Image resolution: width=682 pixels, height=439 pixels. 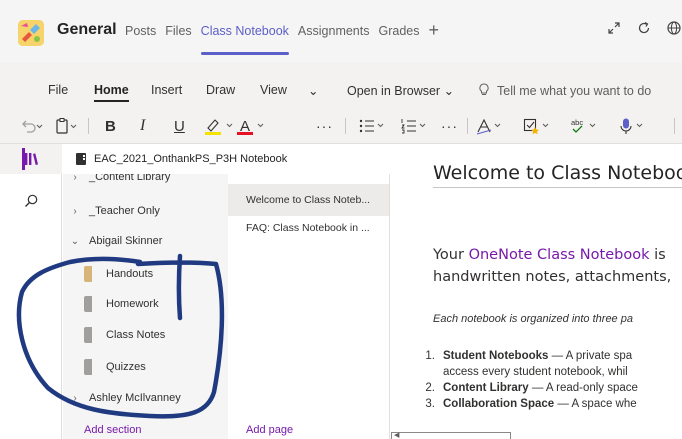 I want to click on ribbon-tab-file: File, so click(x=58, y=90).